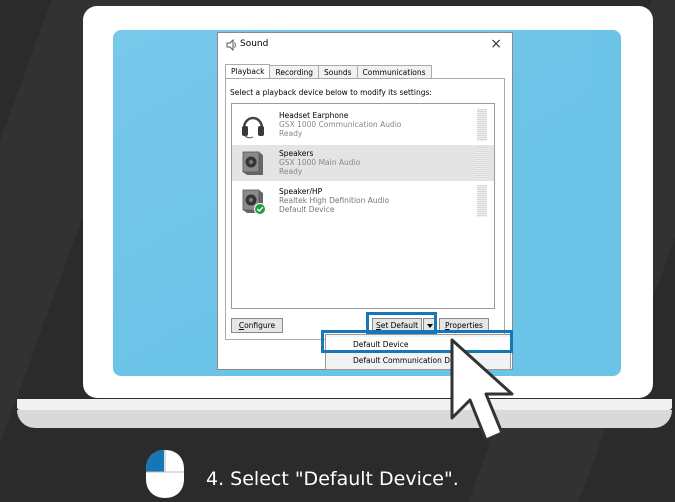 This screenshot has width=675, height=502. Describe the element at coordinates (496, 44) in the screenshot. I see `close-button: ×` at that location.